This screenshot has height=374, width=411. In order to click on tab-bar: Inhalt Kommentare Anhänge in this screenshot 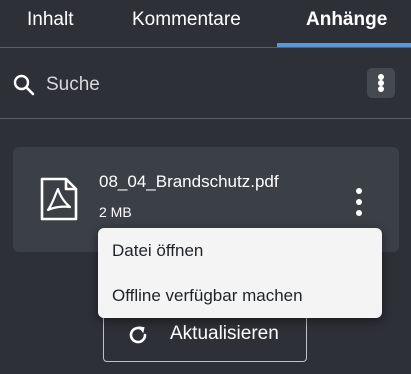, I will do `click(205, 24)`.